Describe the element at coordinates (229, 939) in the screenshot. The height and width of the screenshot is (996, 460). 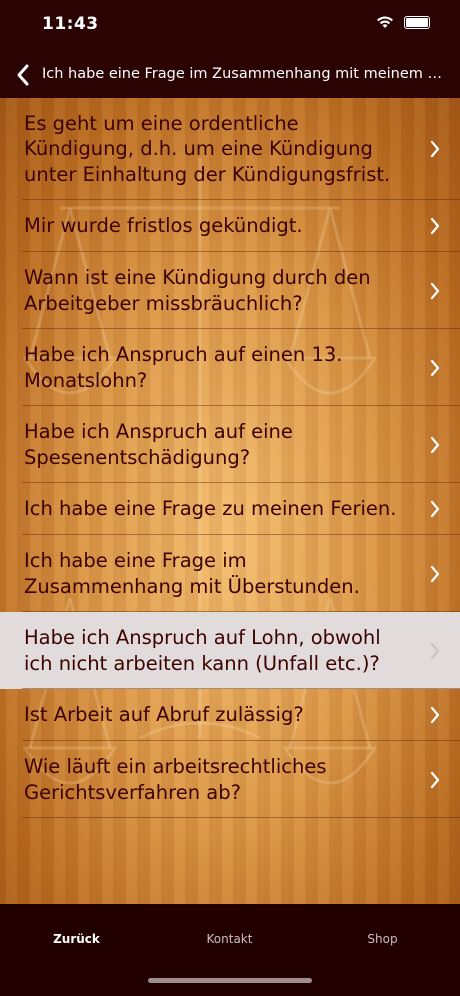
I see `tab-contact: Kontakt` at that location.